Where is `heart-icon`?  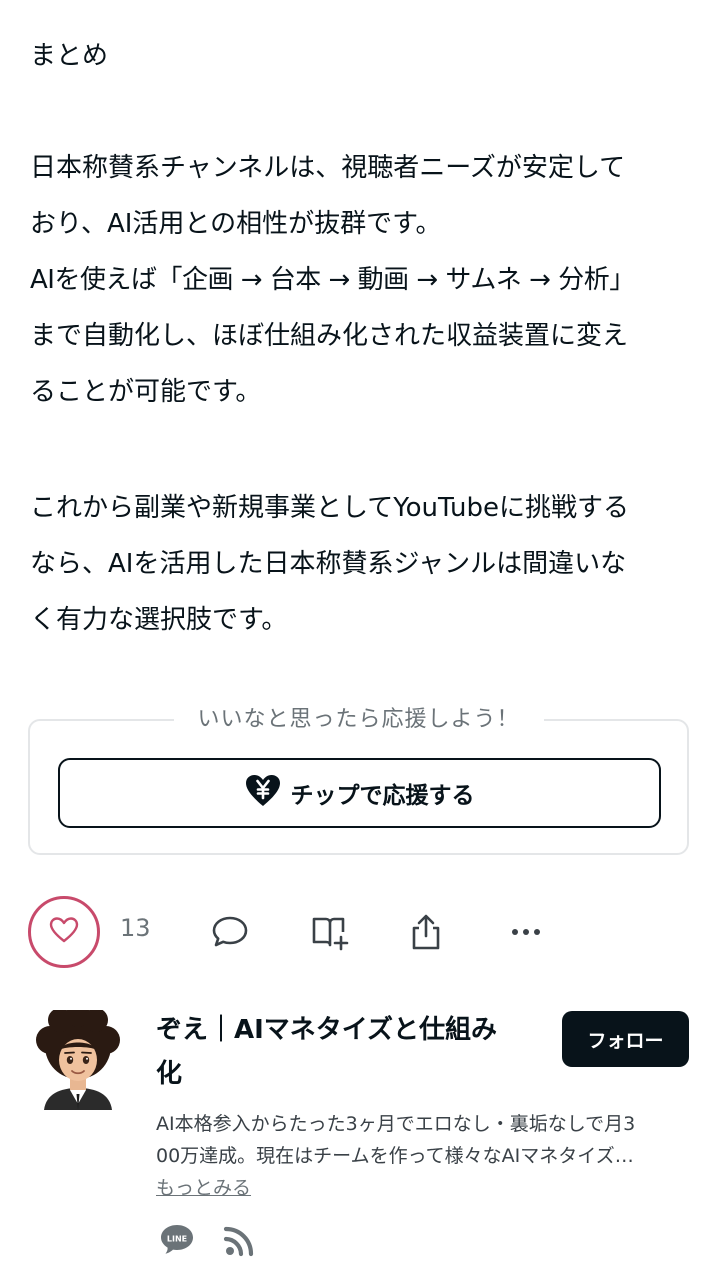 heart-icon is located at coordinates (64, 932).